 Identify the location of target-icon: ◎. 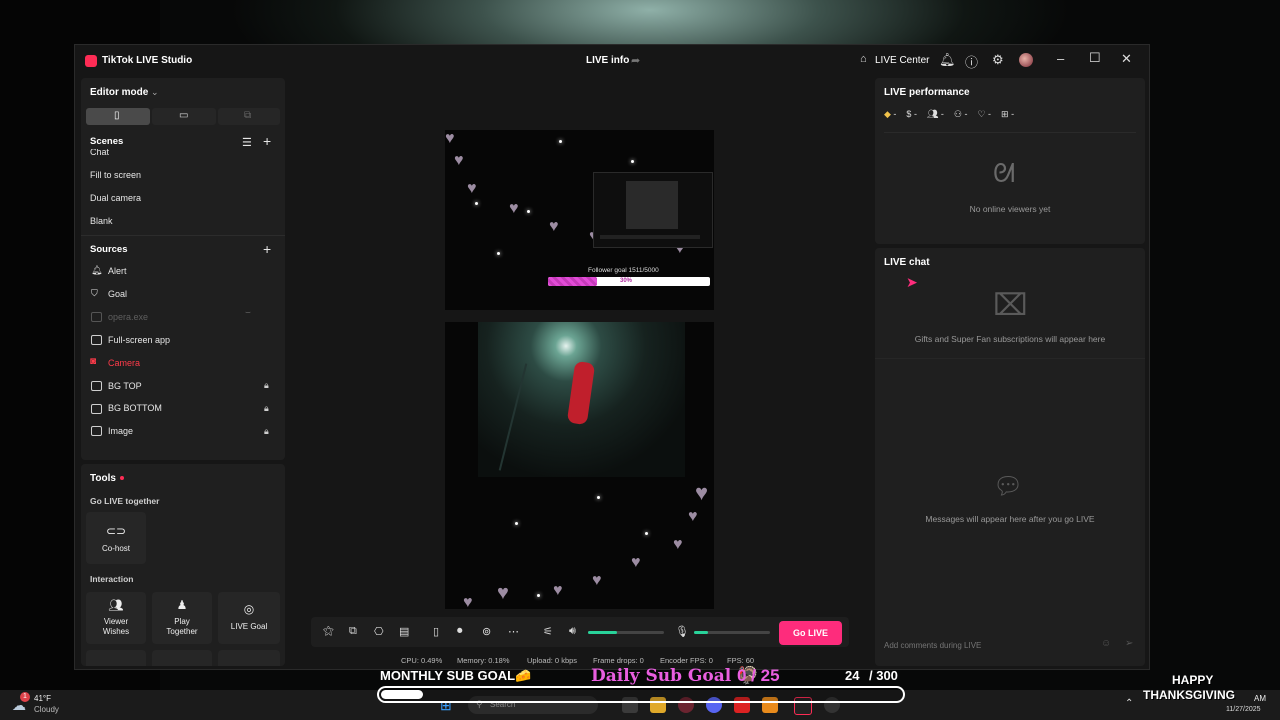
(249, 609).